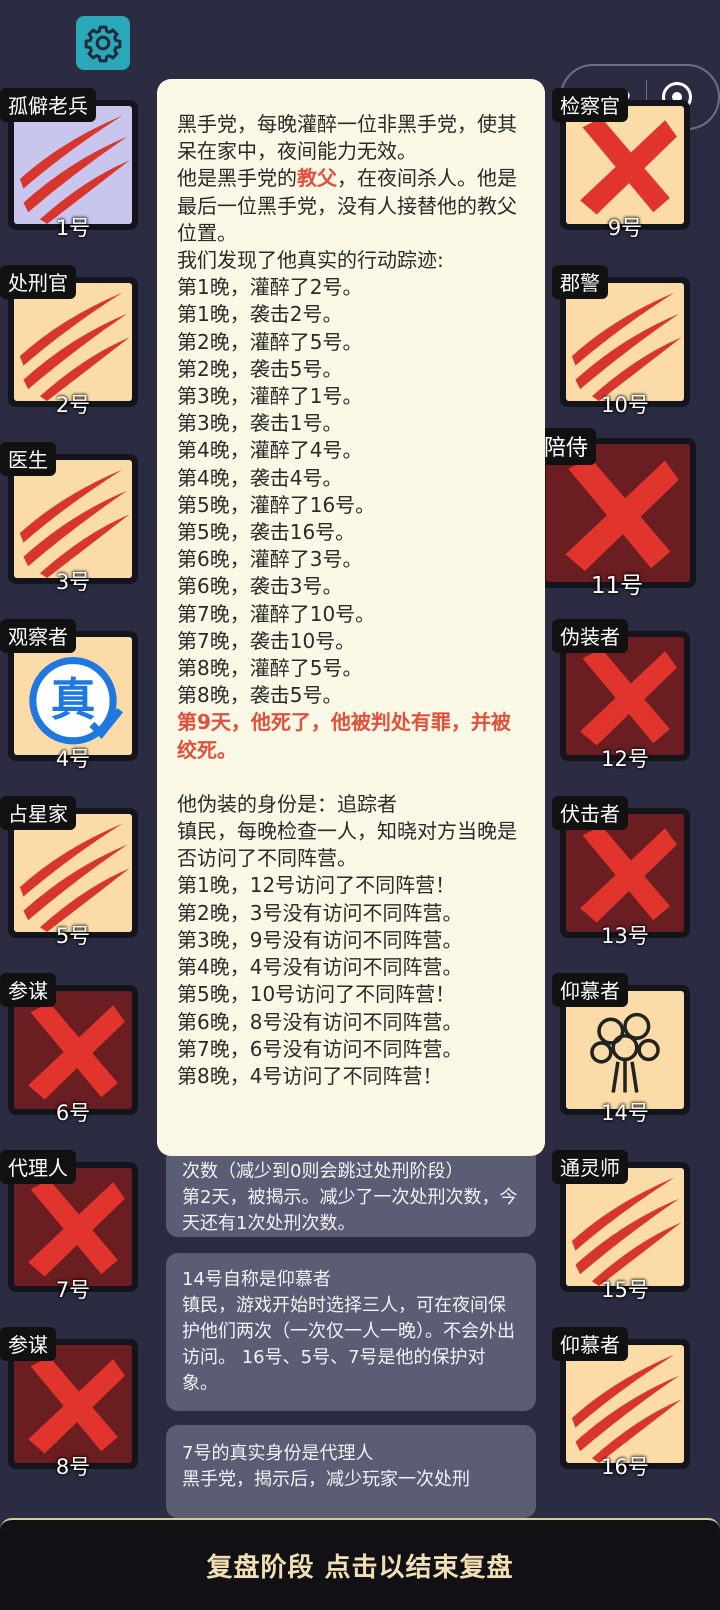 The height and width of the screenshot is (1610, 720). What do you see at coordinates (260, 586) in the screenshot?
I see `action-entry: 第6晚，袭击3号。` at bounding box center [260, 586].